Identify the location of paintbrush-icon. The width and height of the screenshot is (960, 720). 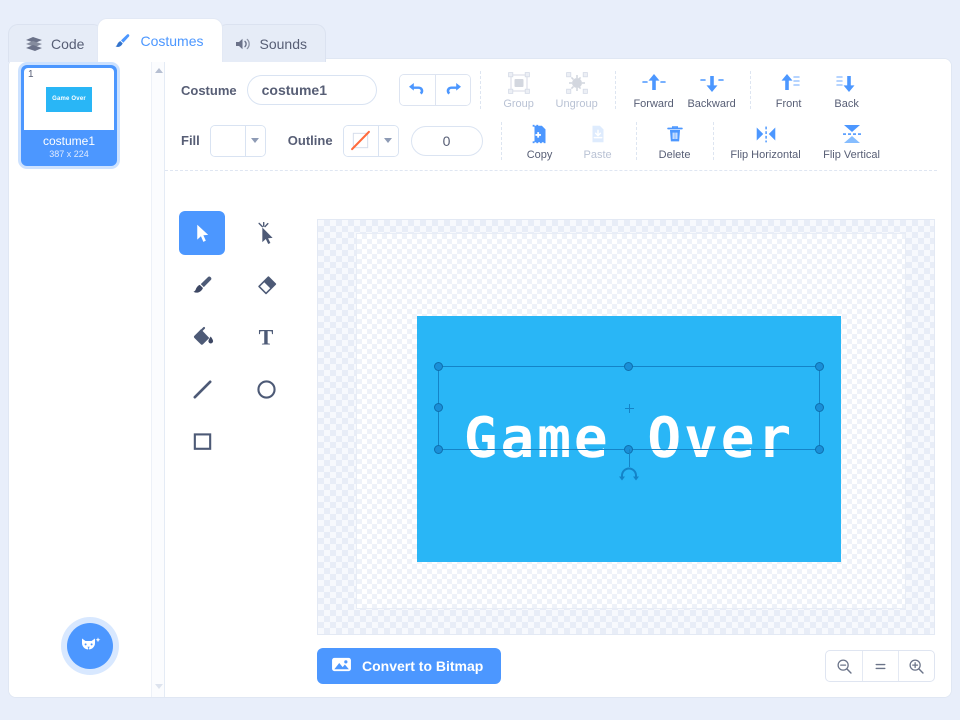
(201, 284).